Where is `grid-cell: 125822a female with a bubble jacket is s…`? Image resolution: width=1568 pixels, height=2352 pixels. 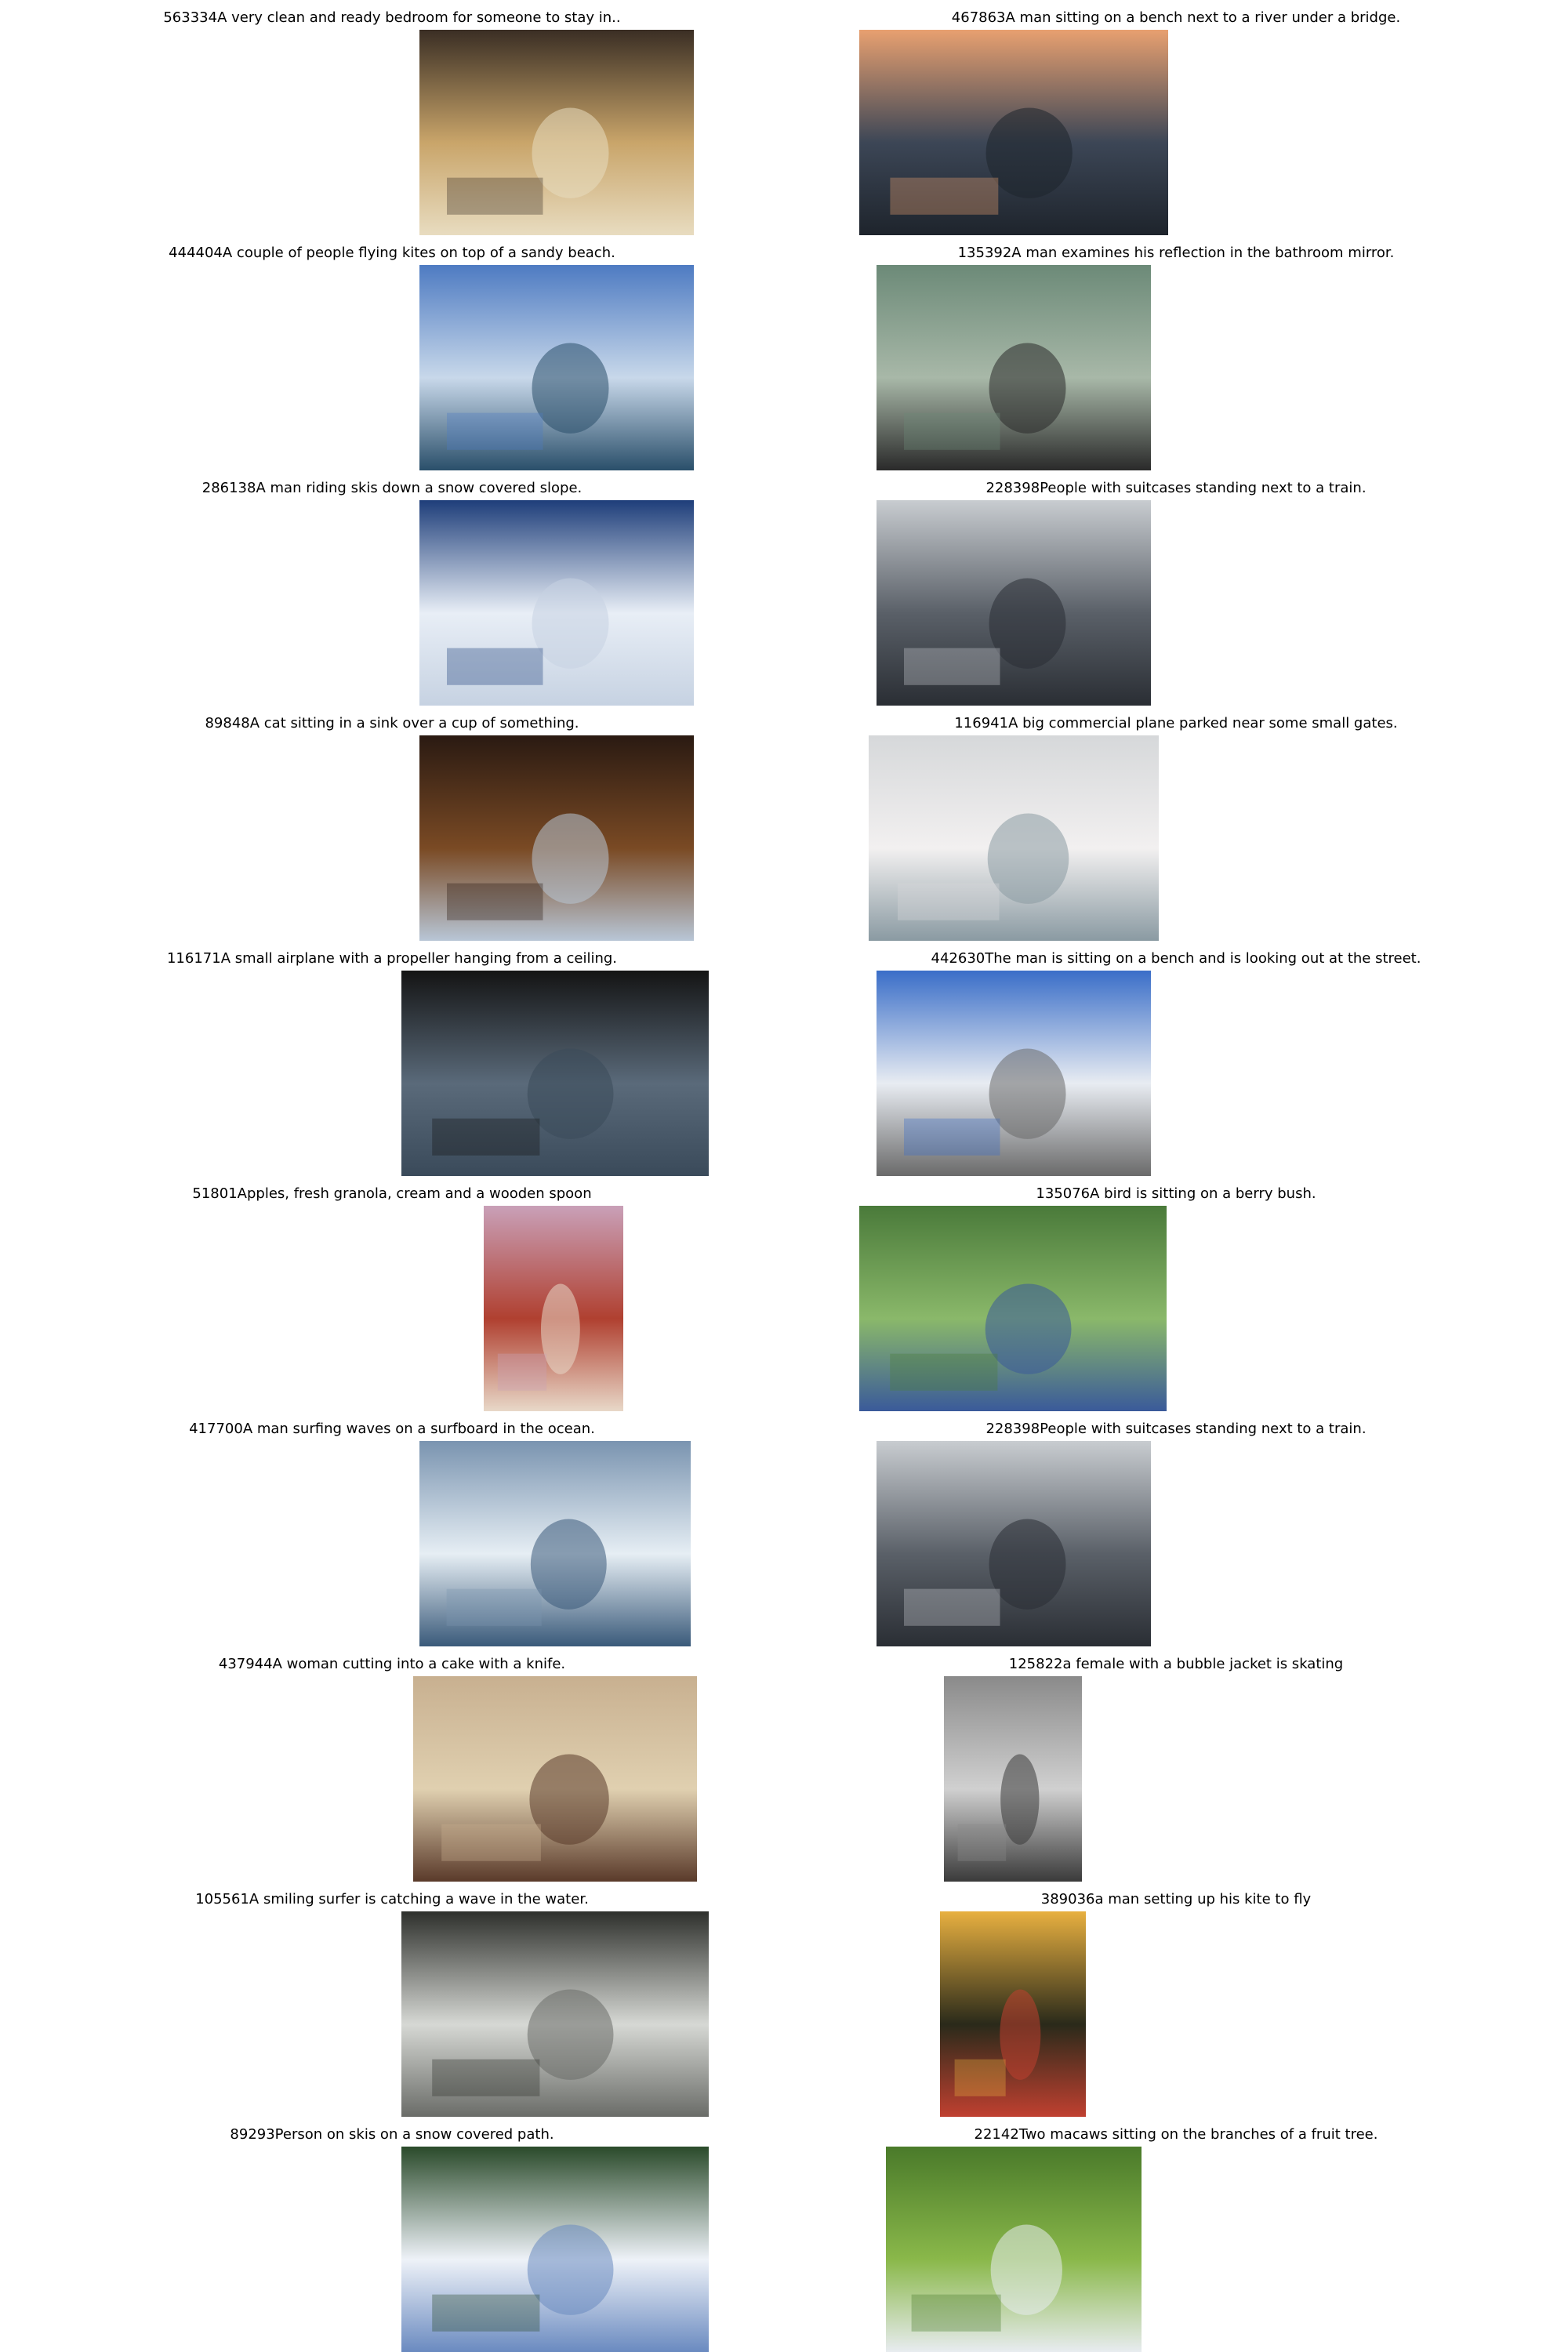 grid-cell: 125822a female with a bubble jacket is s… is located at coordinates (1176, 1764).